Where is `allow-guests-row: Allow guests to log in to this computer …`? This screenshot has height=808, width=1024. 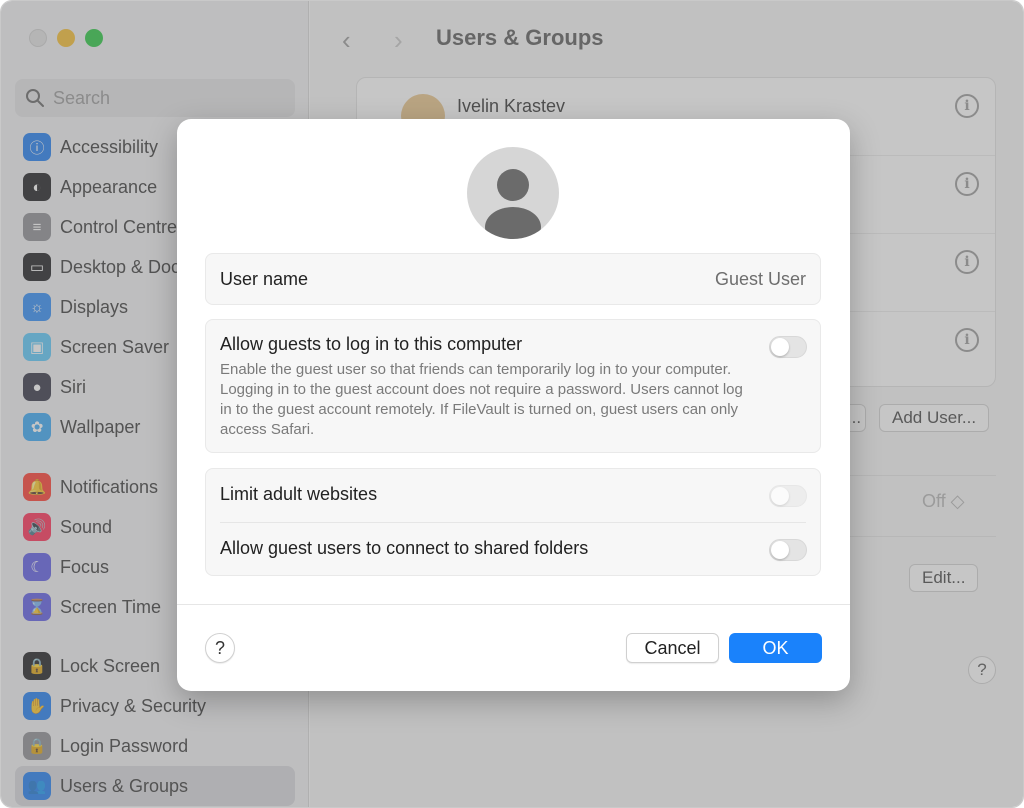 allow-guests-row: Allow guests to log in to this computer … is located at coordinates (513, 386).